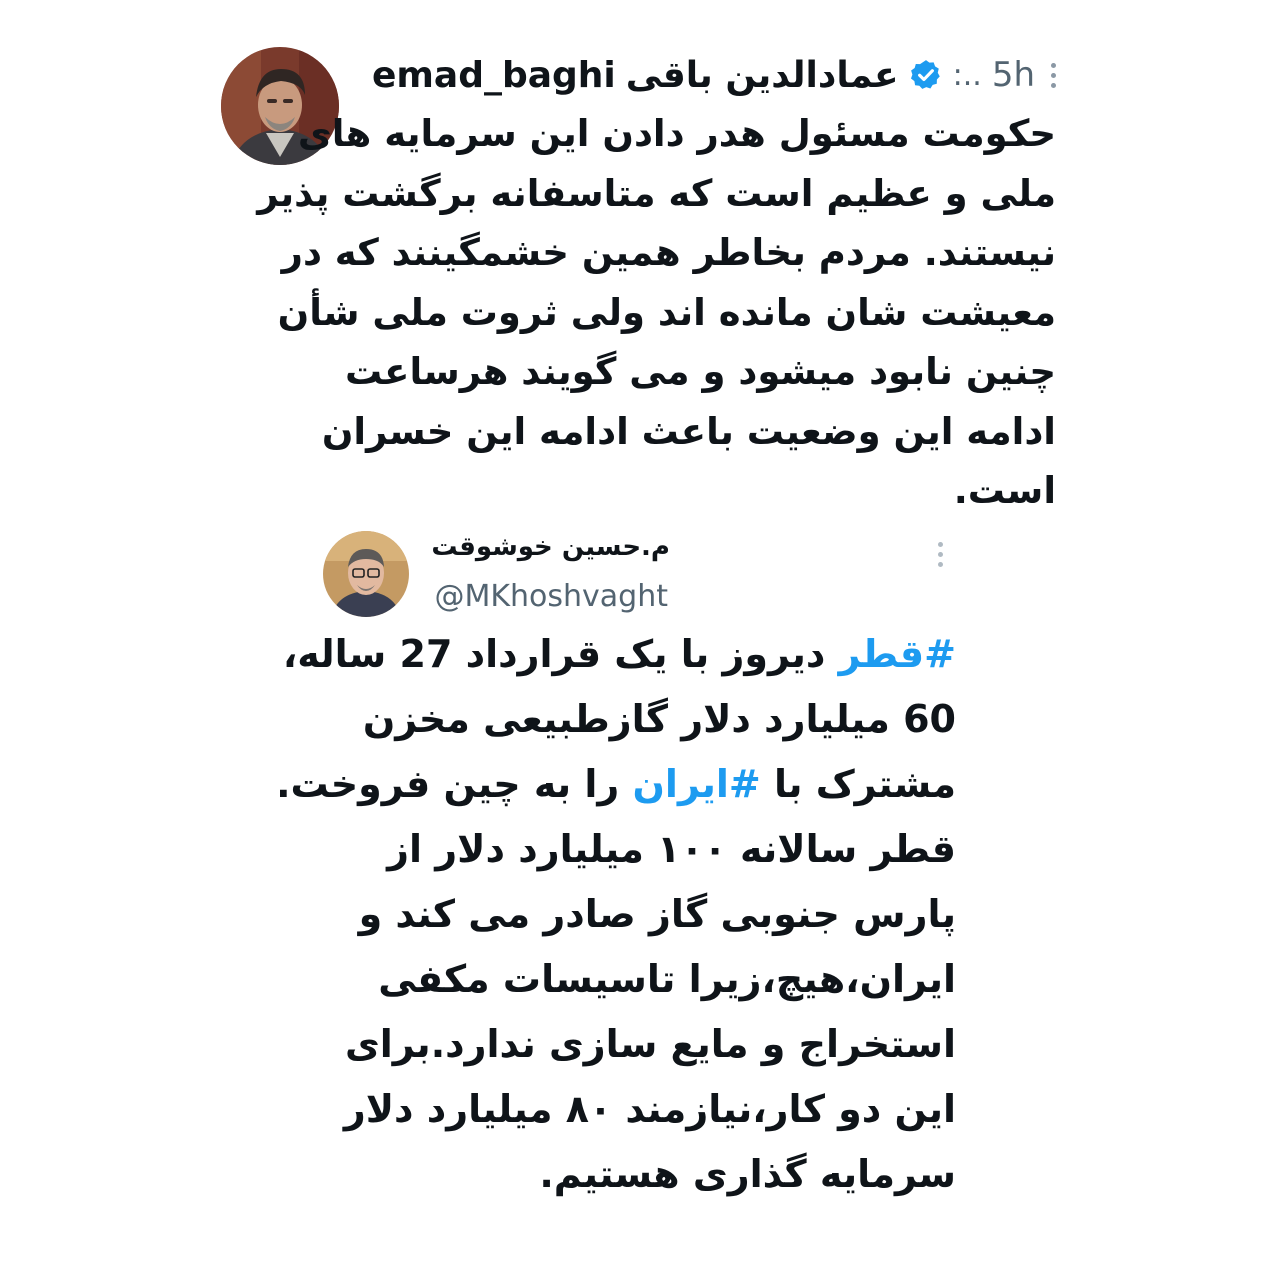  I want to click on quoted-text-line: مشترک با #ایران را به چین فروخت., so click(596, 784).